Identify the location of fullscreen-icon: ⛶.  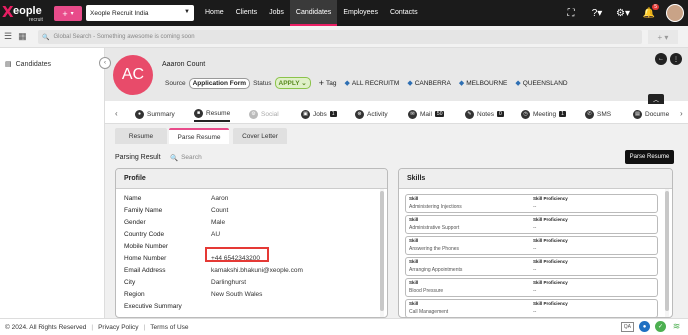
(571, 13).